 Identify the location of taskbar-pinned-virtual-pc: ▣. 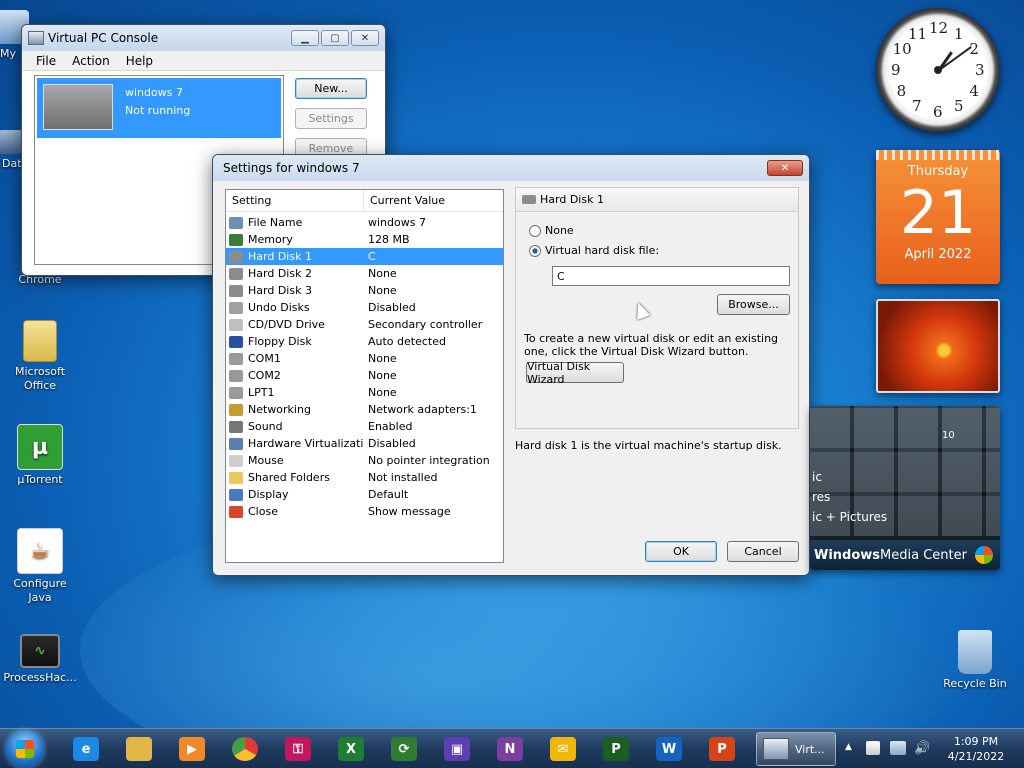
(457, 749).